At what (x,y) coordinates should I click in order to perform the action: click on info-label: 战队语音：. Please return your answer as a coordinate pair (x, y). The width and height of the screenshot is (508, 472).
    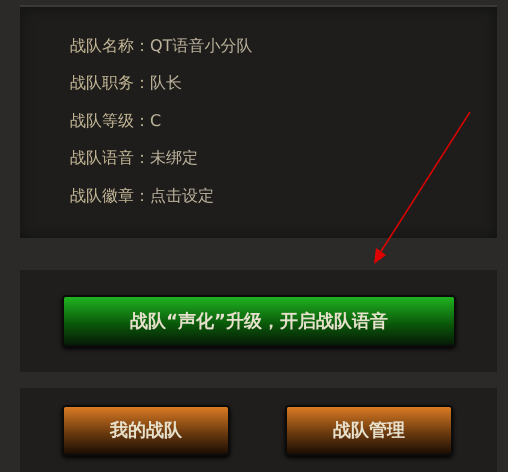
    Looking at the image, I should click on (110, 158).